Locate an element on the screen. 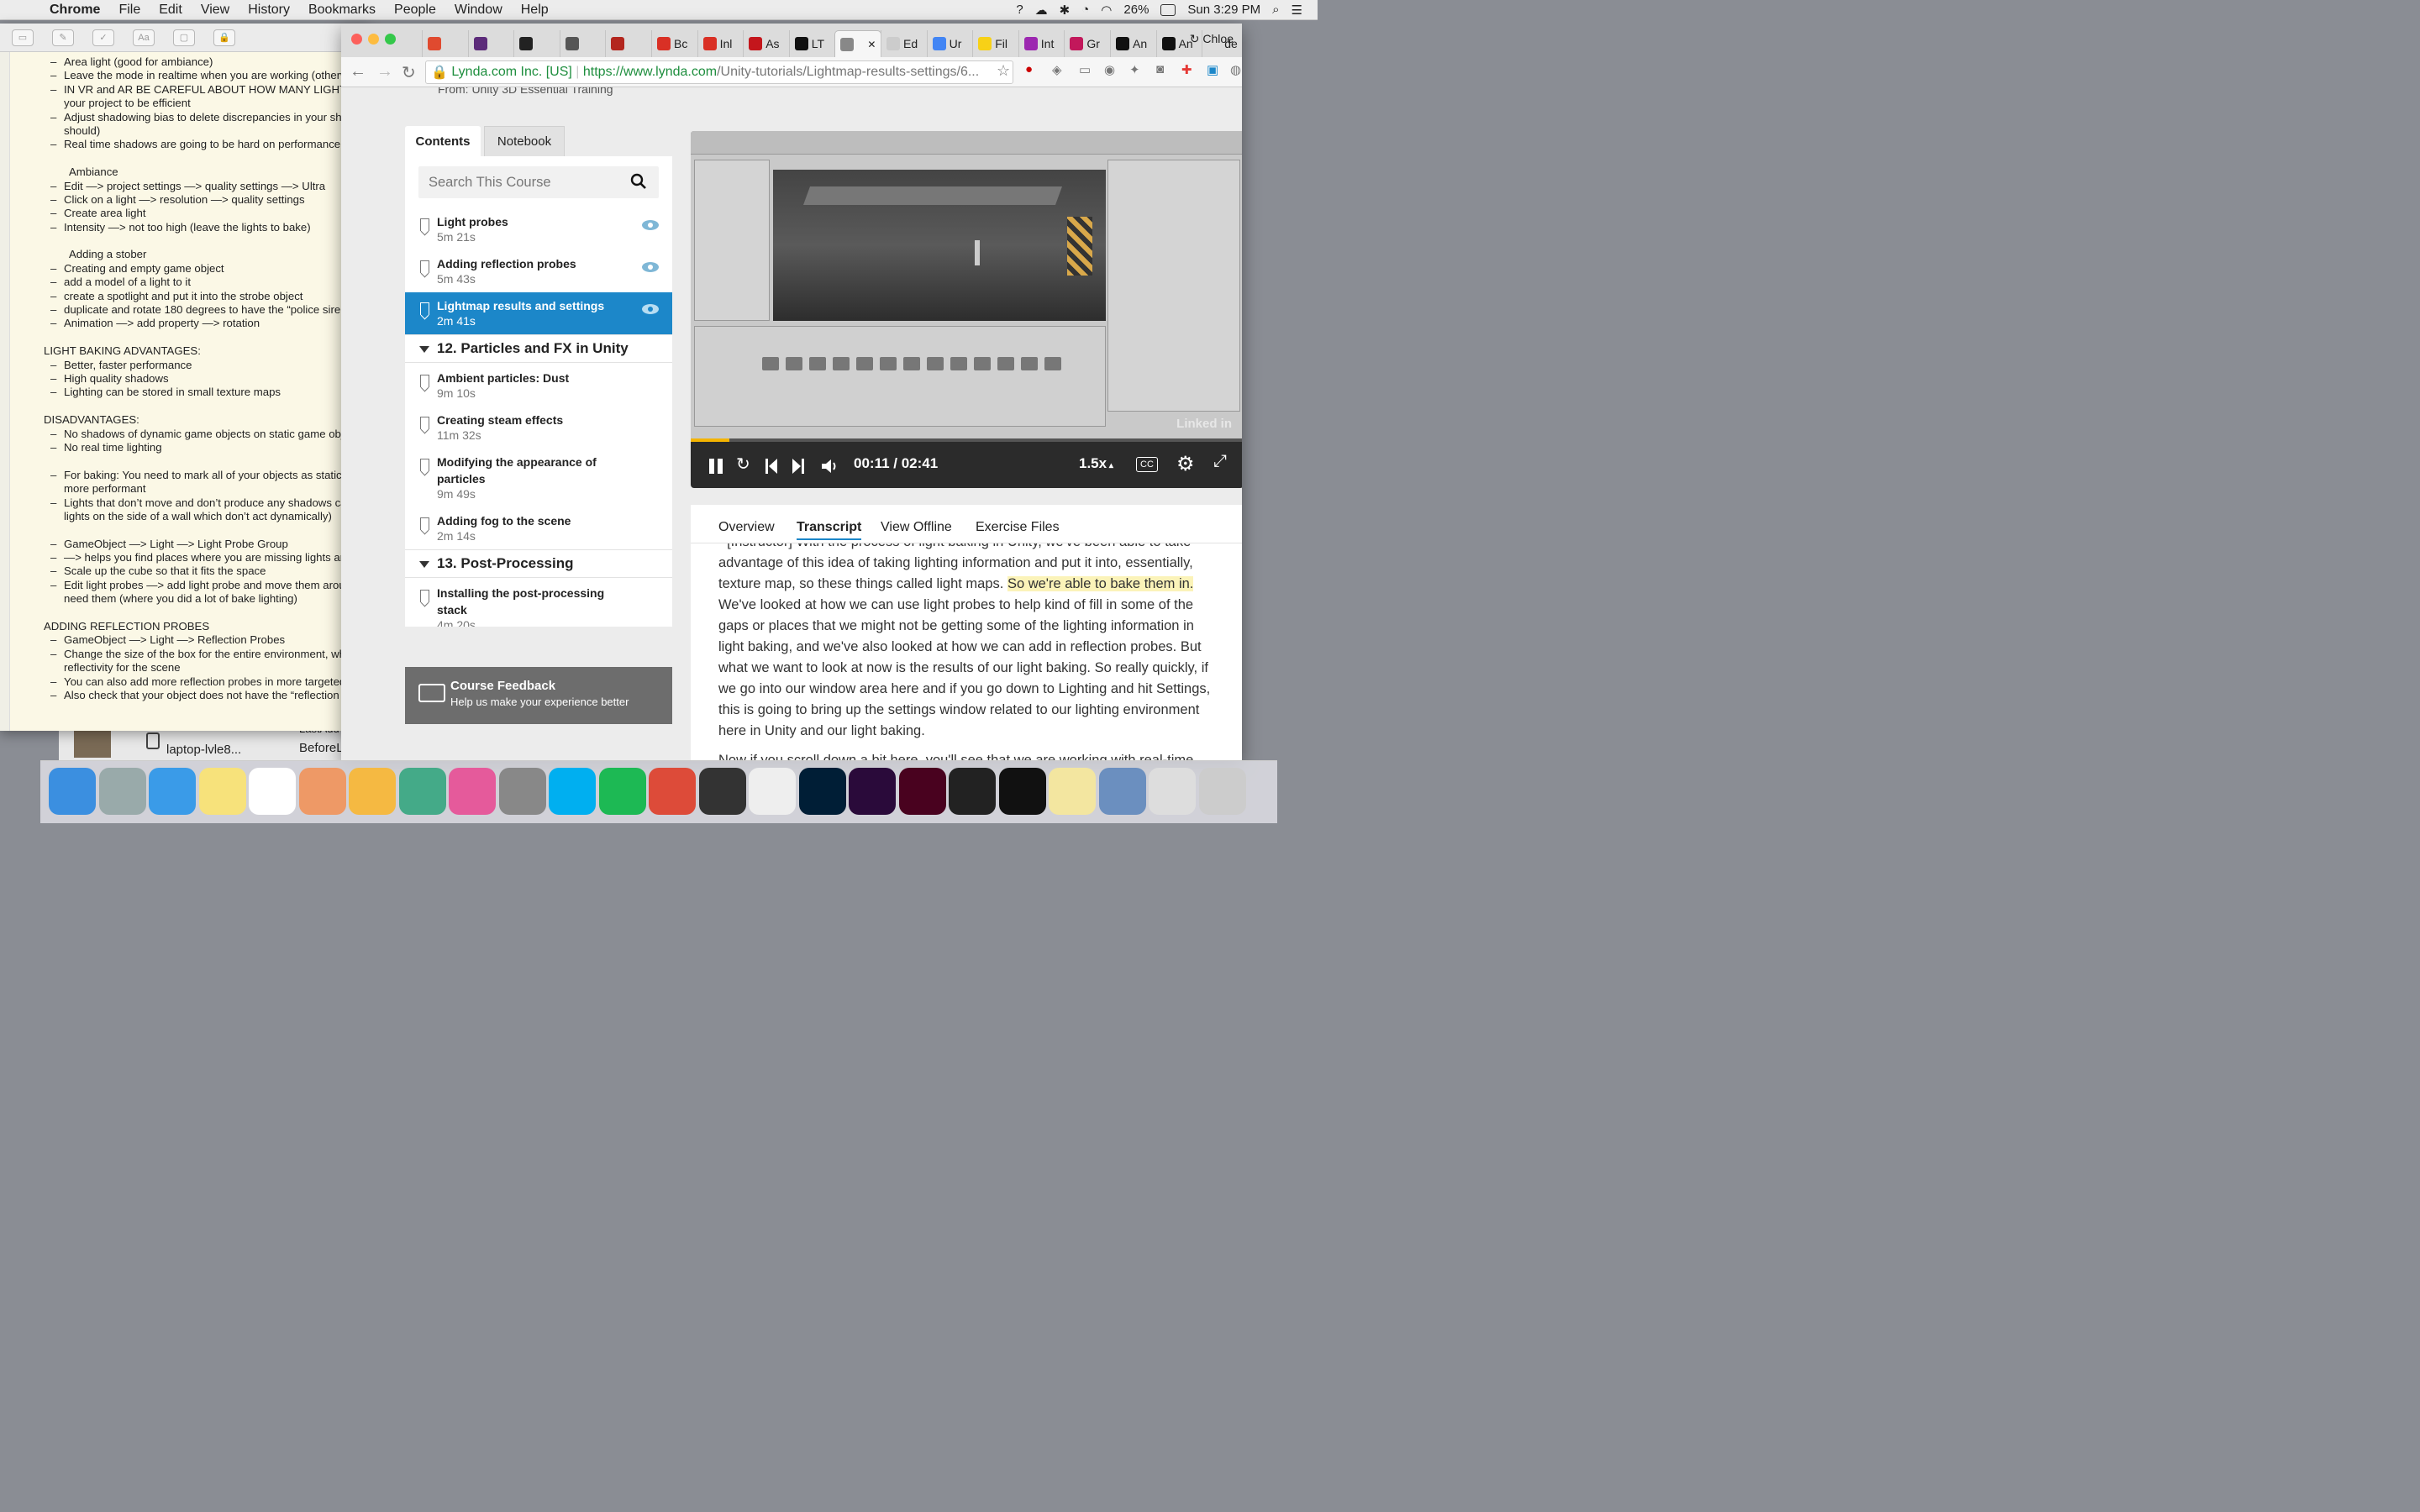  file-thumbnail is located at coordinates (92, 744).